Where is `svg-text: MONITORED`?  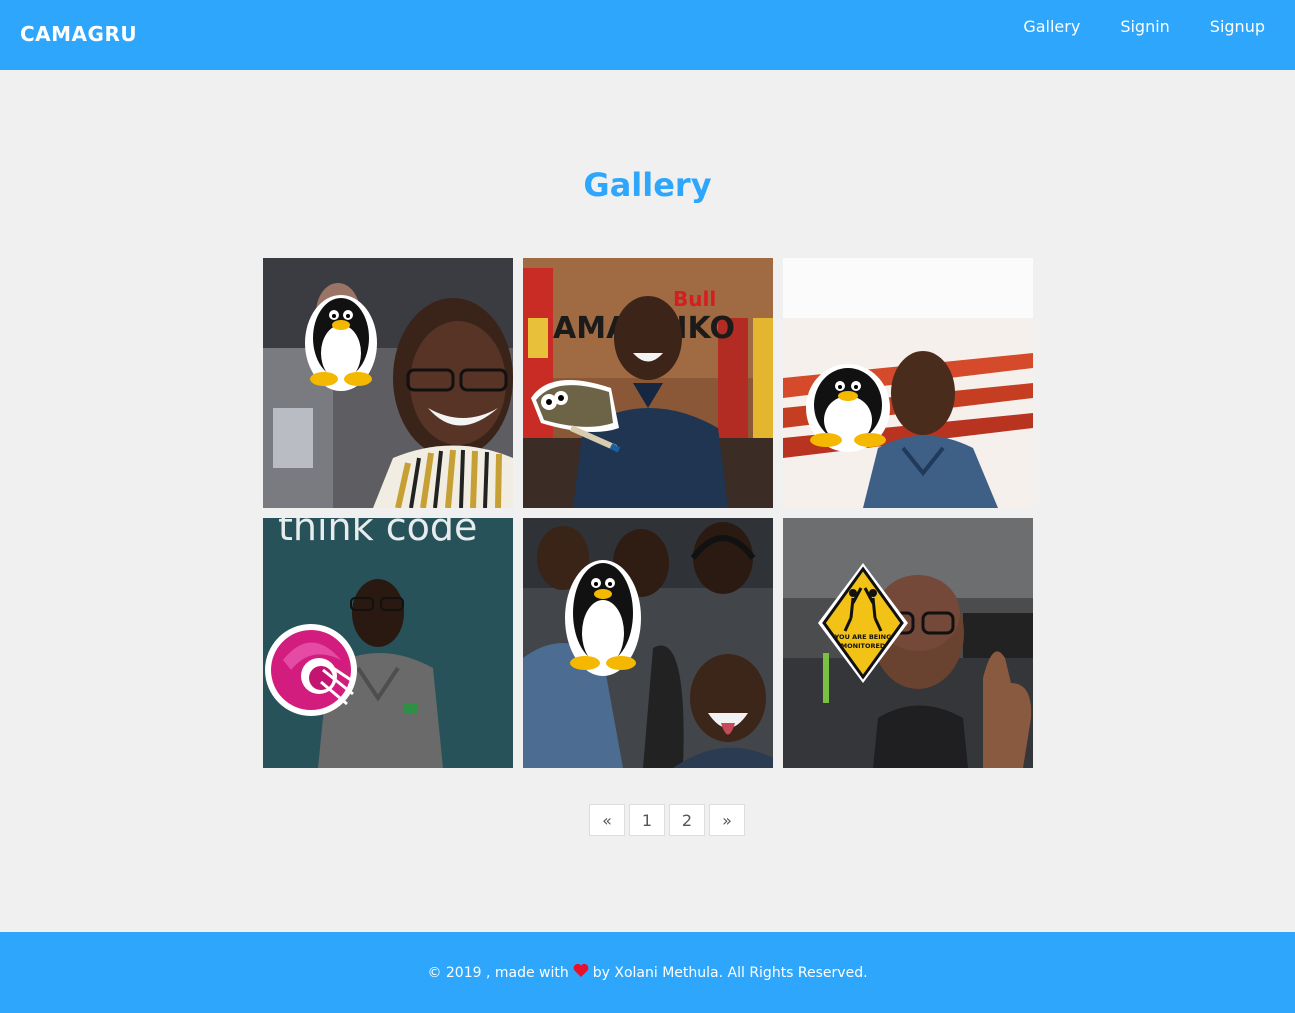
svg-text: MONITORED is located at coordinates (863, 646).